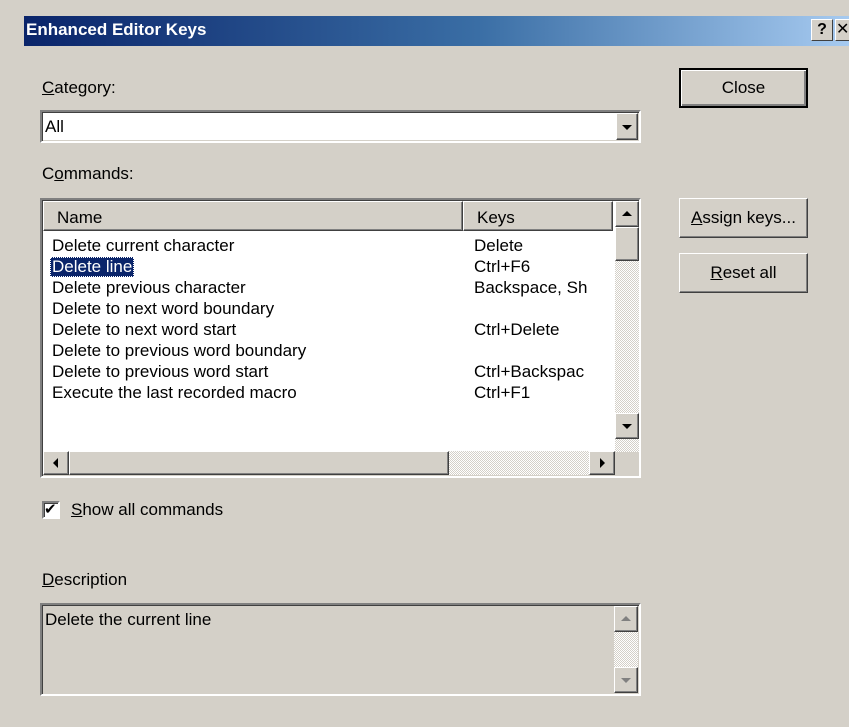 The height and width of the screenshot is (727, 849). What do you see at coordinates (743, 273) in the screenshot?
I see `reset-all-button: Reset all` at bounding box center [743, 273].